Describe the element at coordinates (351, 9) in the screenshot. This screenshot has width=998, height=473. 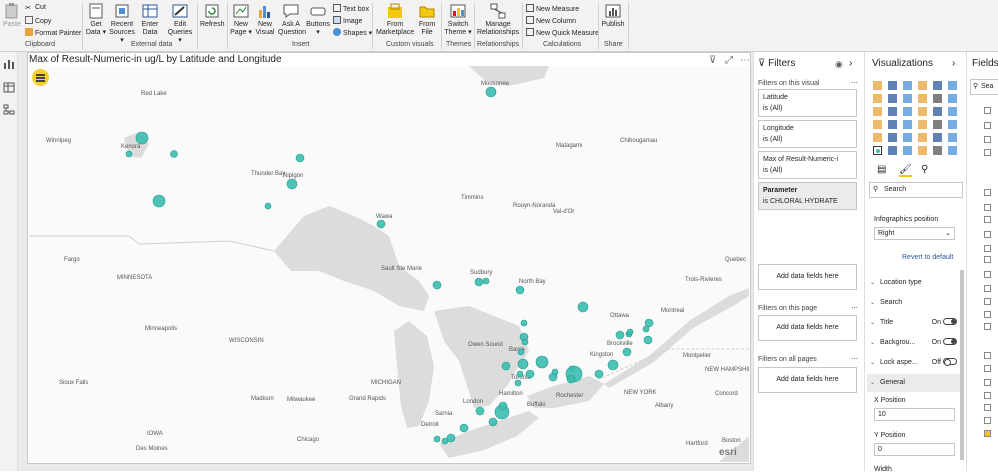
I see `text-box-button: Text box` at that location.